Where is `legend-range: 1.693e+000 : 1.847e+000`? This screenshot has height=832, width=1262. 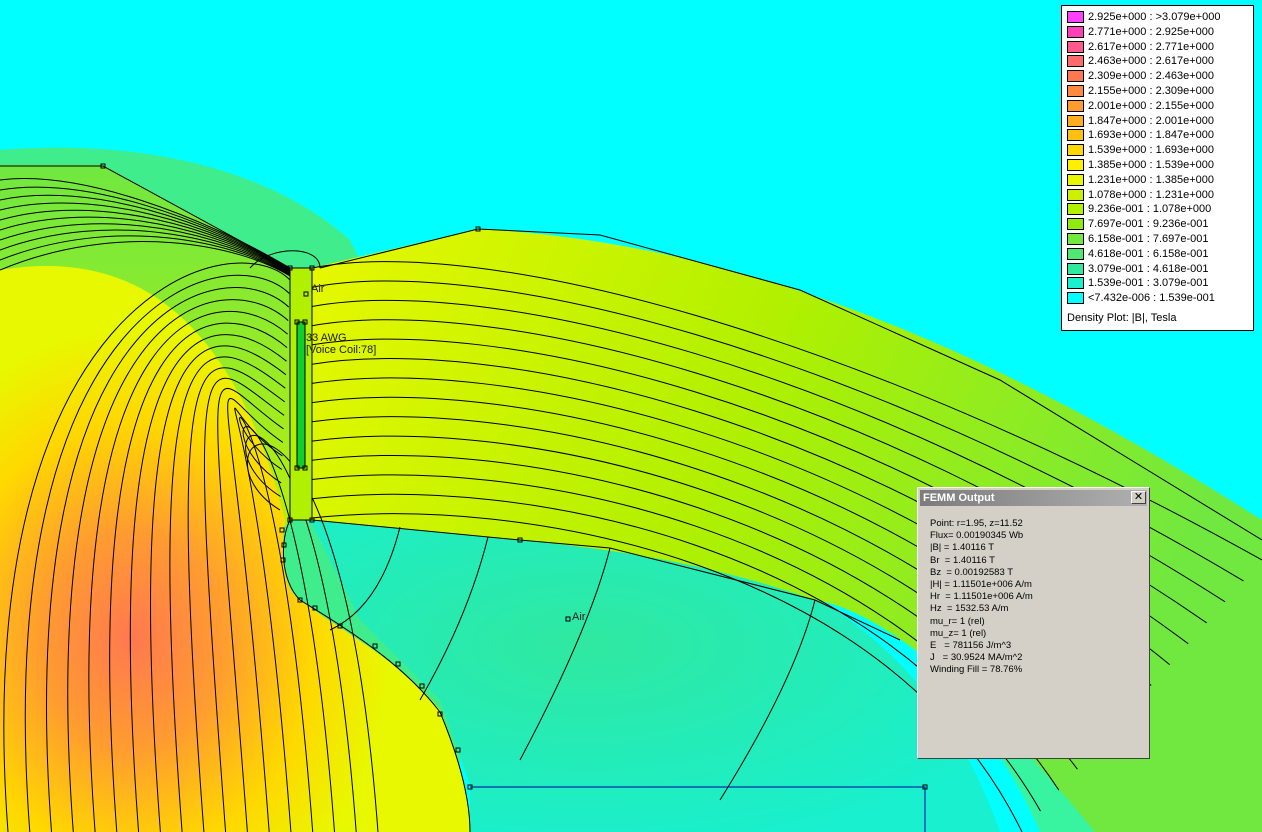
legend-range: 1.693e+000 : 1.847e+000 is located at coordinates (1151, 135).